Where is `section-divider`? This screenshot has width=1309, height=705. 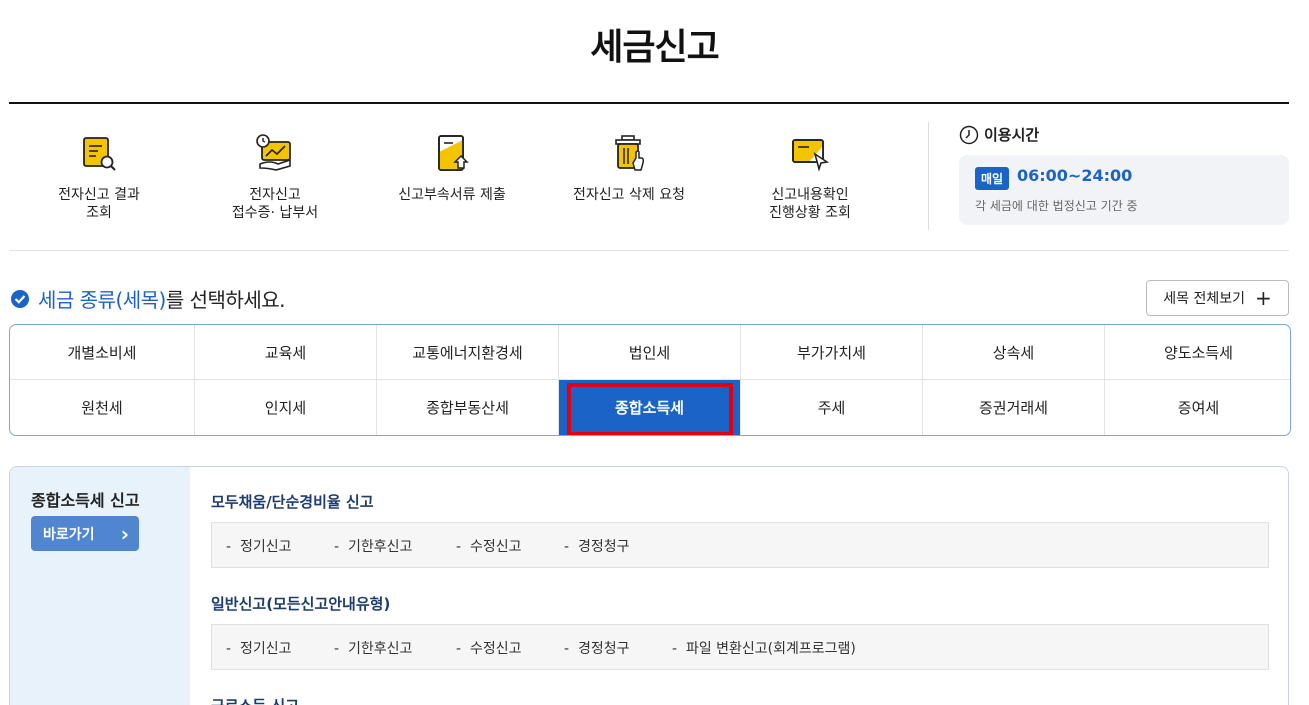
section-divider is located at coordinates (649, 250).